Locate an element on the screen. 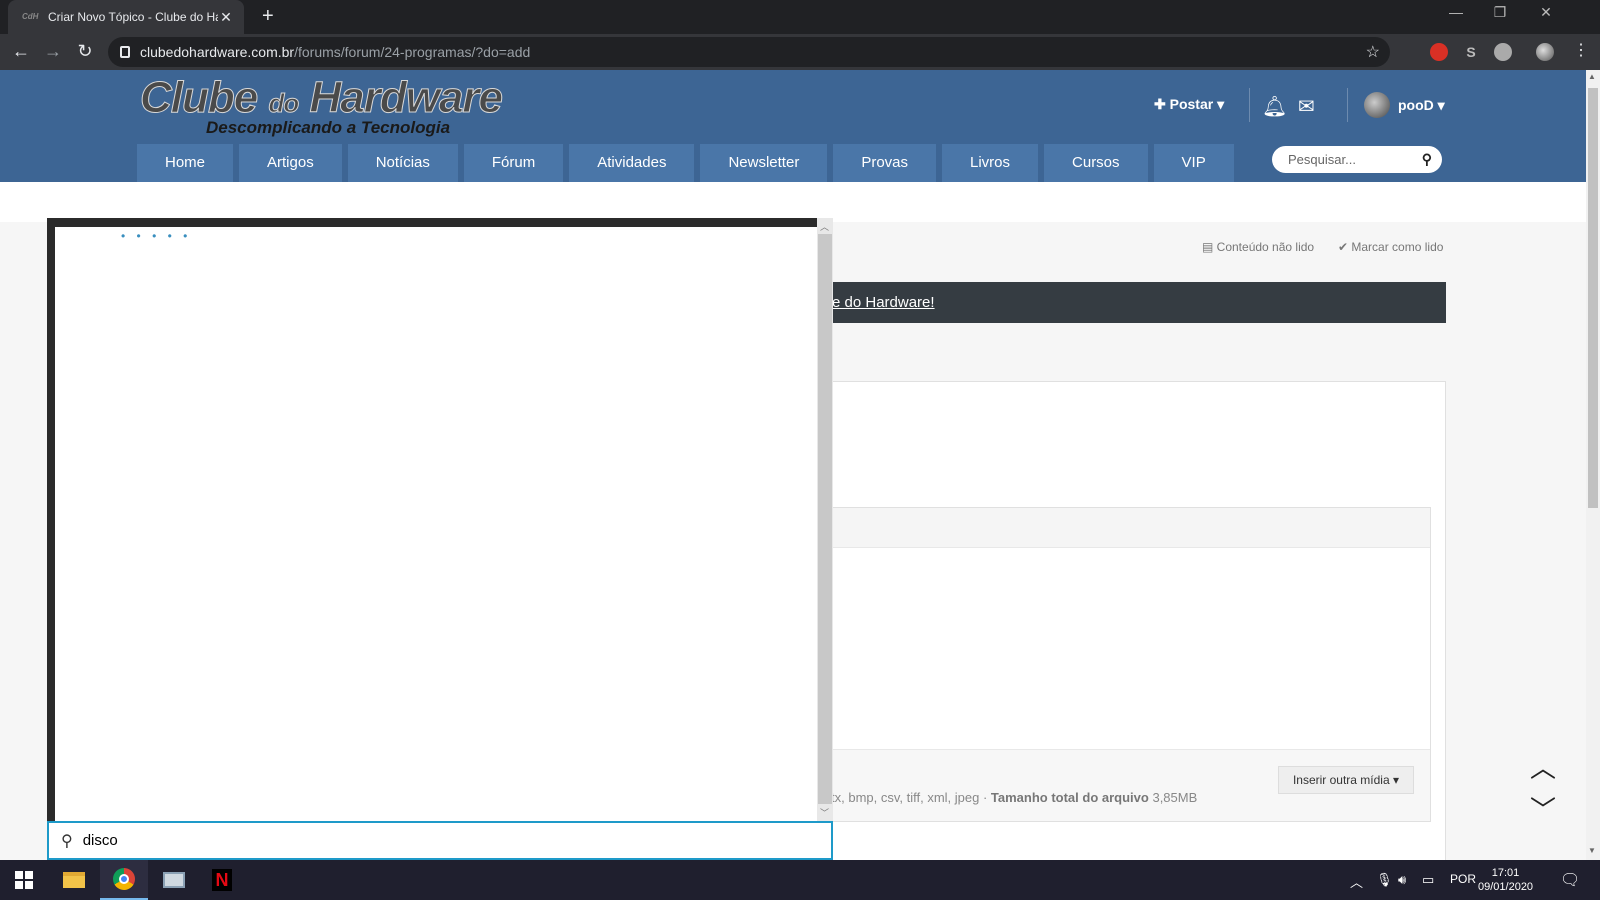 This screenshot has height=900, width=1600. chrome-taskbar-button is located at coordinates (124, 880).